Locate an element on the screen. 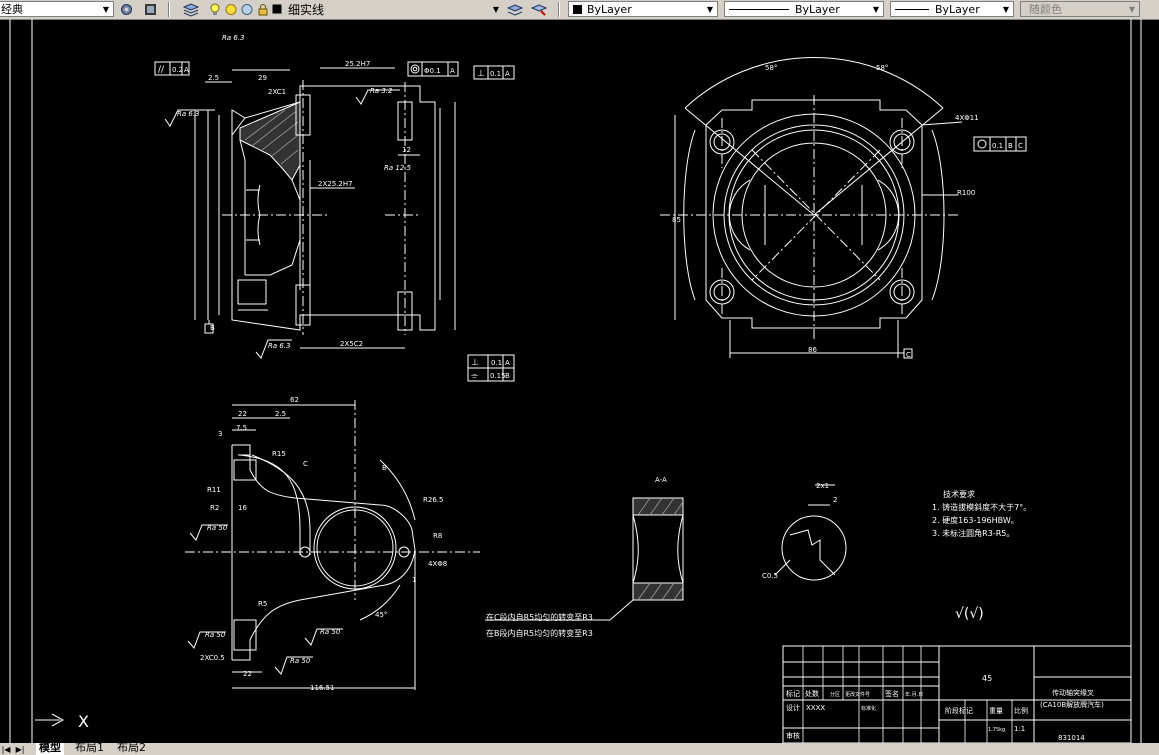 This screenshot has height=755, width=1159. drawing-number: 831014 is located at coordinates (1071, 738).